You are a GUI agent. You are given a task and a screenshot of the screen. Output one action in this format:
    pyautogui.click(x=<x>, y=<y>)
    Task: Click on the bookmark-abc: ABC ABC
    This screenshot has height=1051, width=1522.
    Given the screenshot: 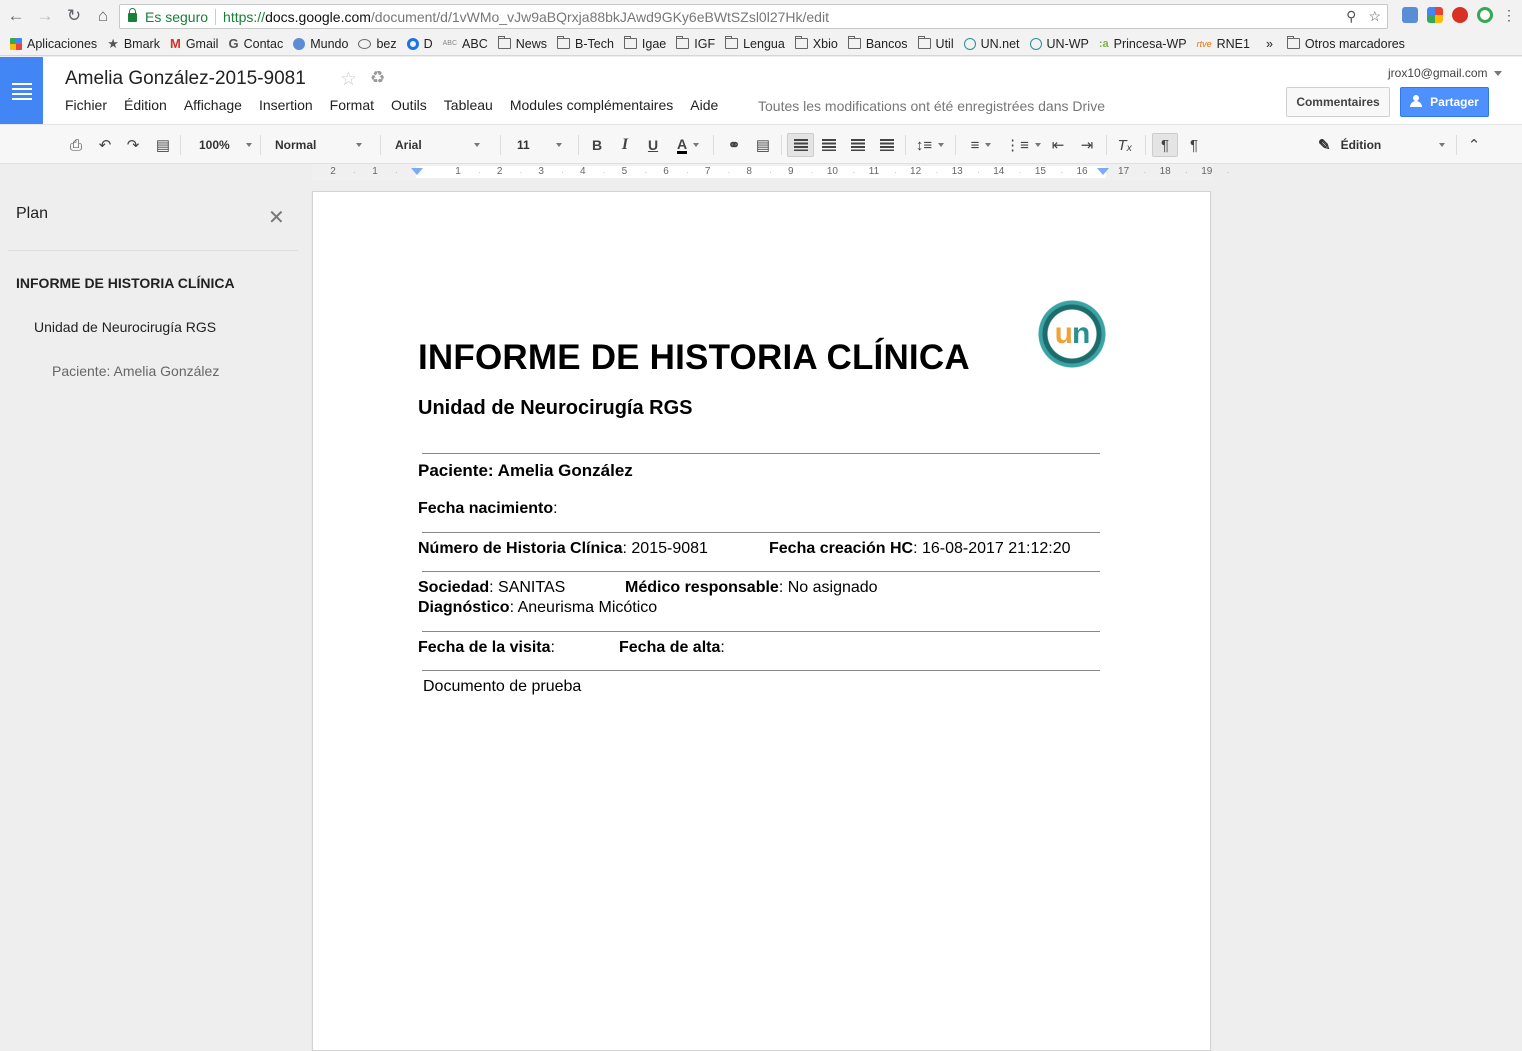 What is the action you would take?
    pyautogui.click(x=465, y=44)
    